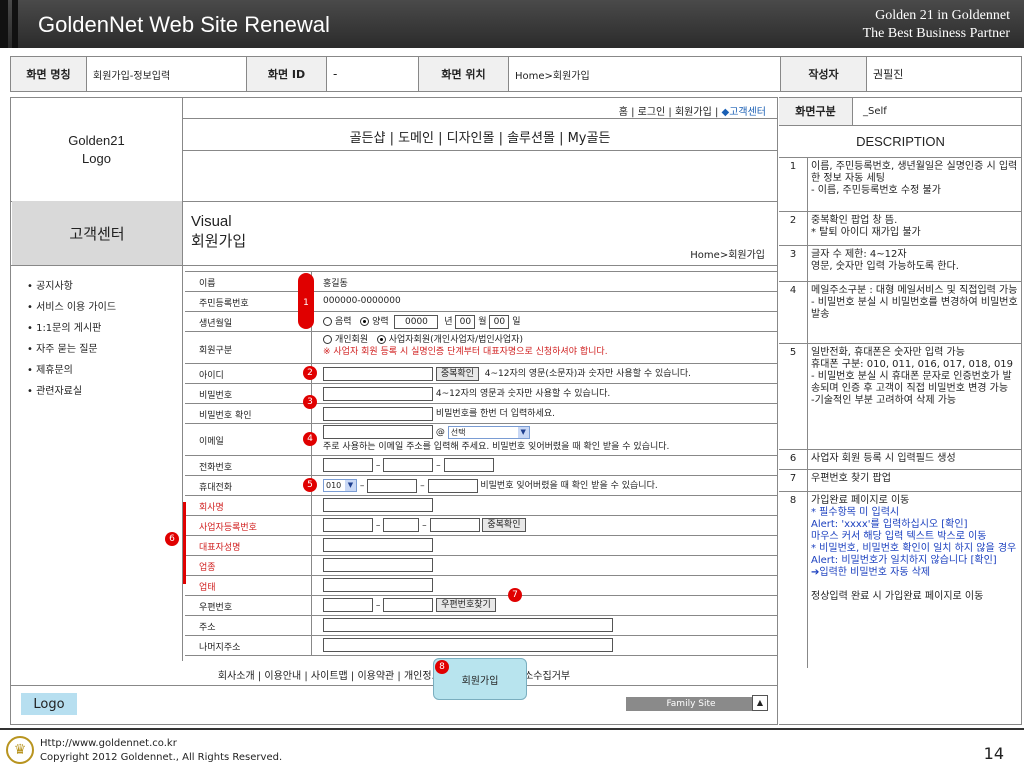 This screenshot has width=1024, height=768. Describe the element at coordinates (793, 254) in the screenshot. I see `description-num: 3` at that location.